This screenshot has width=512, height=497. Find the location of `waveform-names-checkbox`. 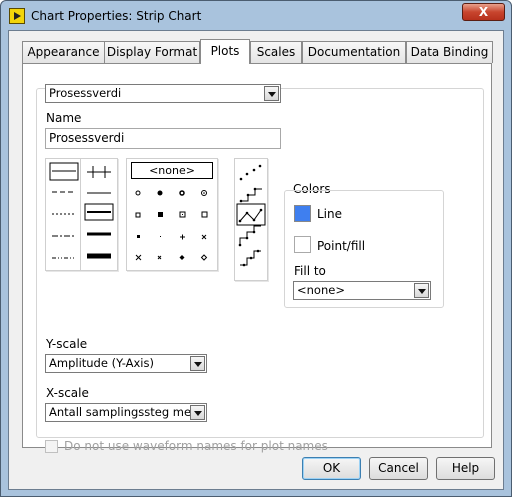

waveform-names-checkbox is located at coordinates (51, 446).